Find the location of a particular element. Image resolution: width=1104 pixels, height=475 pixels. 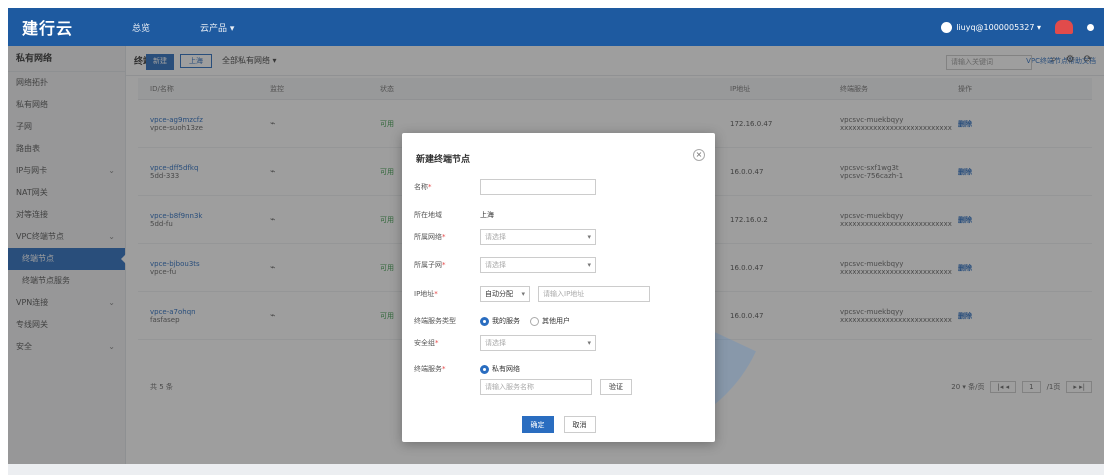

region-row: 所在地域 上海 is located at coordinates (558, 215).